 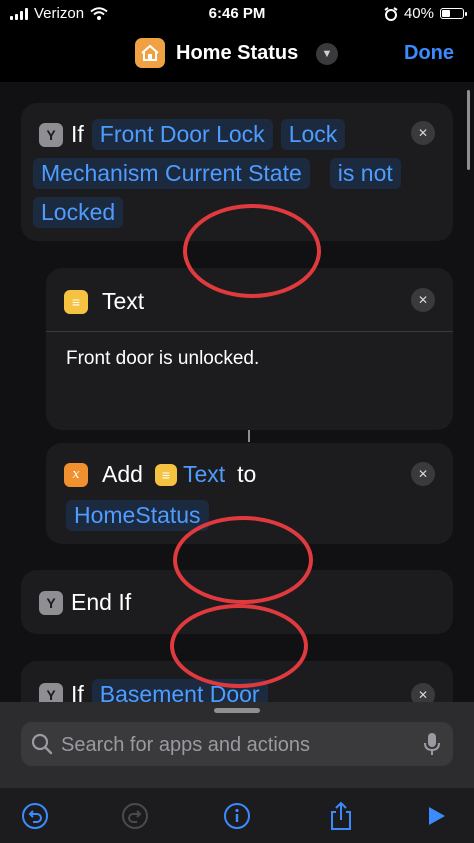 I want to click on variable-icon: x, so click(x=76, y=474).